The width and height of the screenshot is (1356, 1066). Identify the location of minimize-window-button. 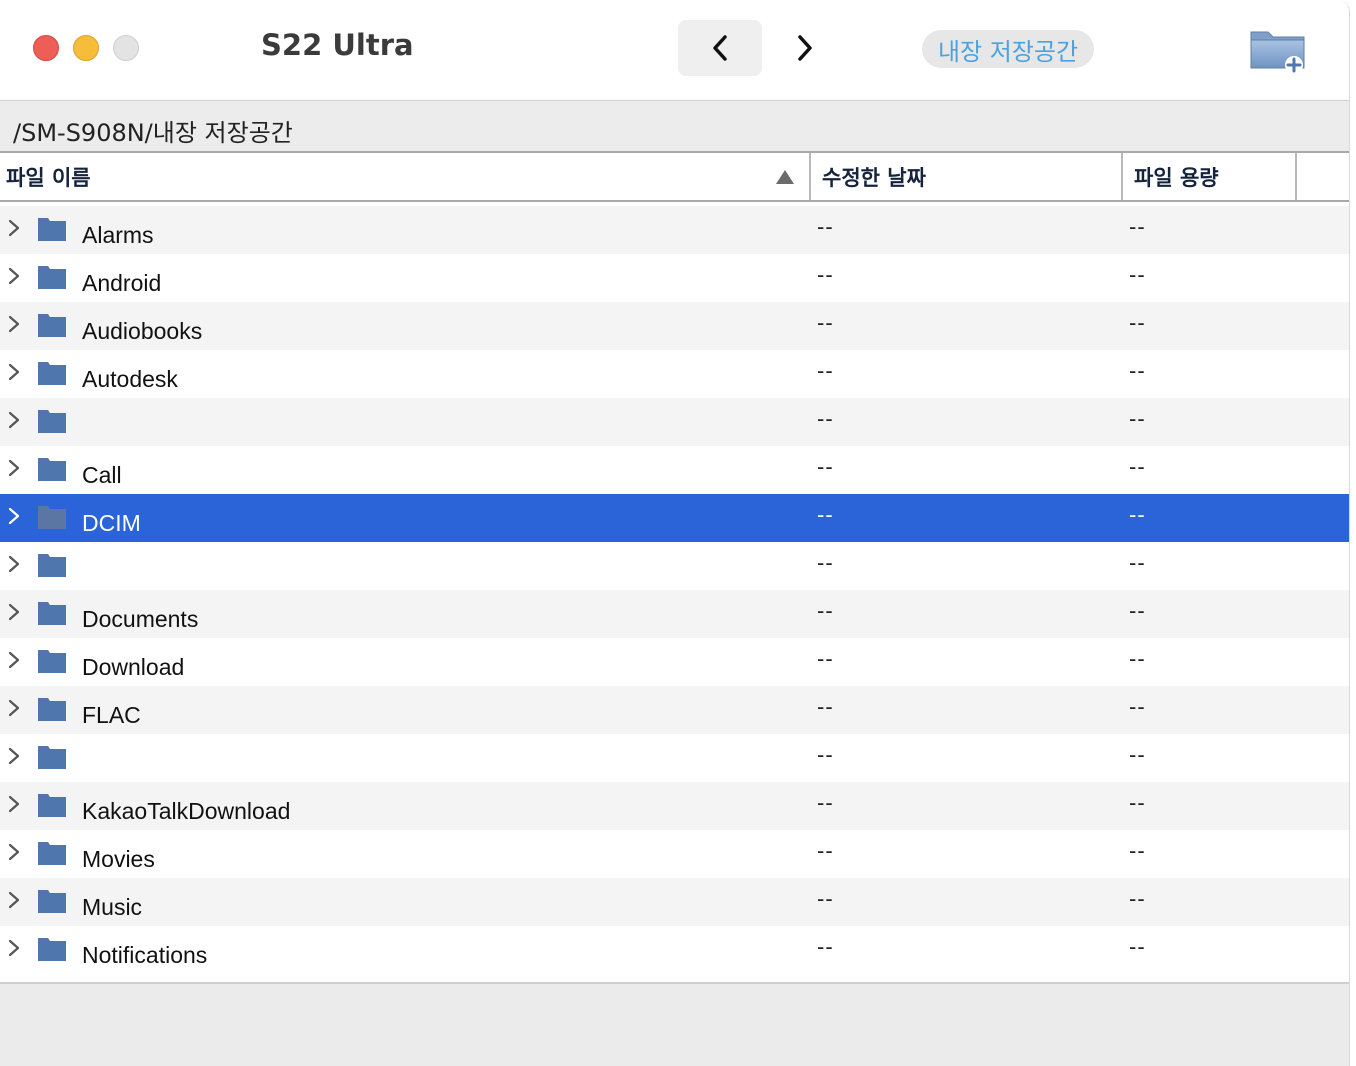
(86, 48).